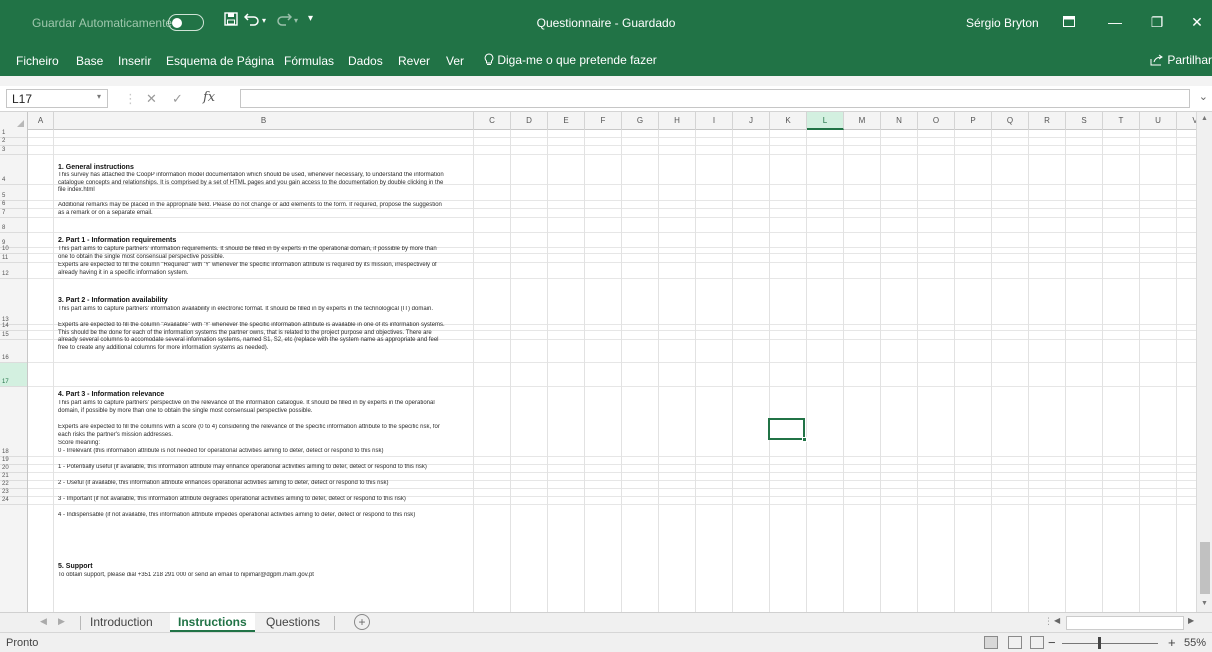 The image size is (1212, 652). Describe the element at coordinates (1204, 118) in the screenshot. I see `scroll-up-icon: ▲` at that location.